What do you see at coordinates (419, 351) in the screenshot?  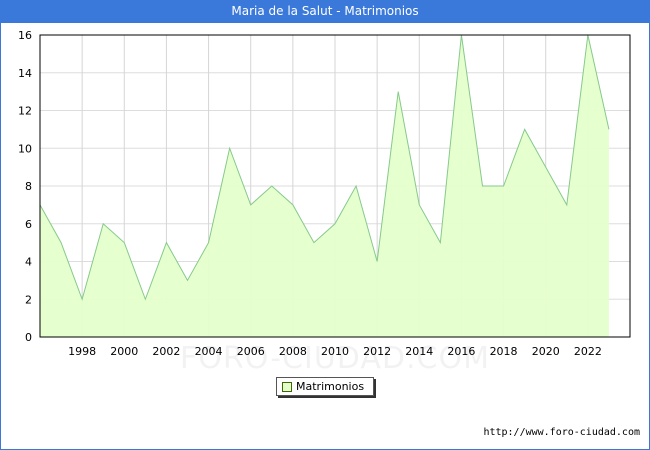 I see `x-tick-label: 2014` at bounding box center [419, 351].